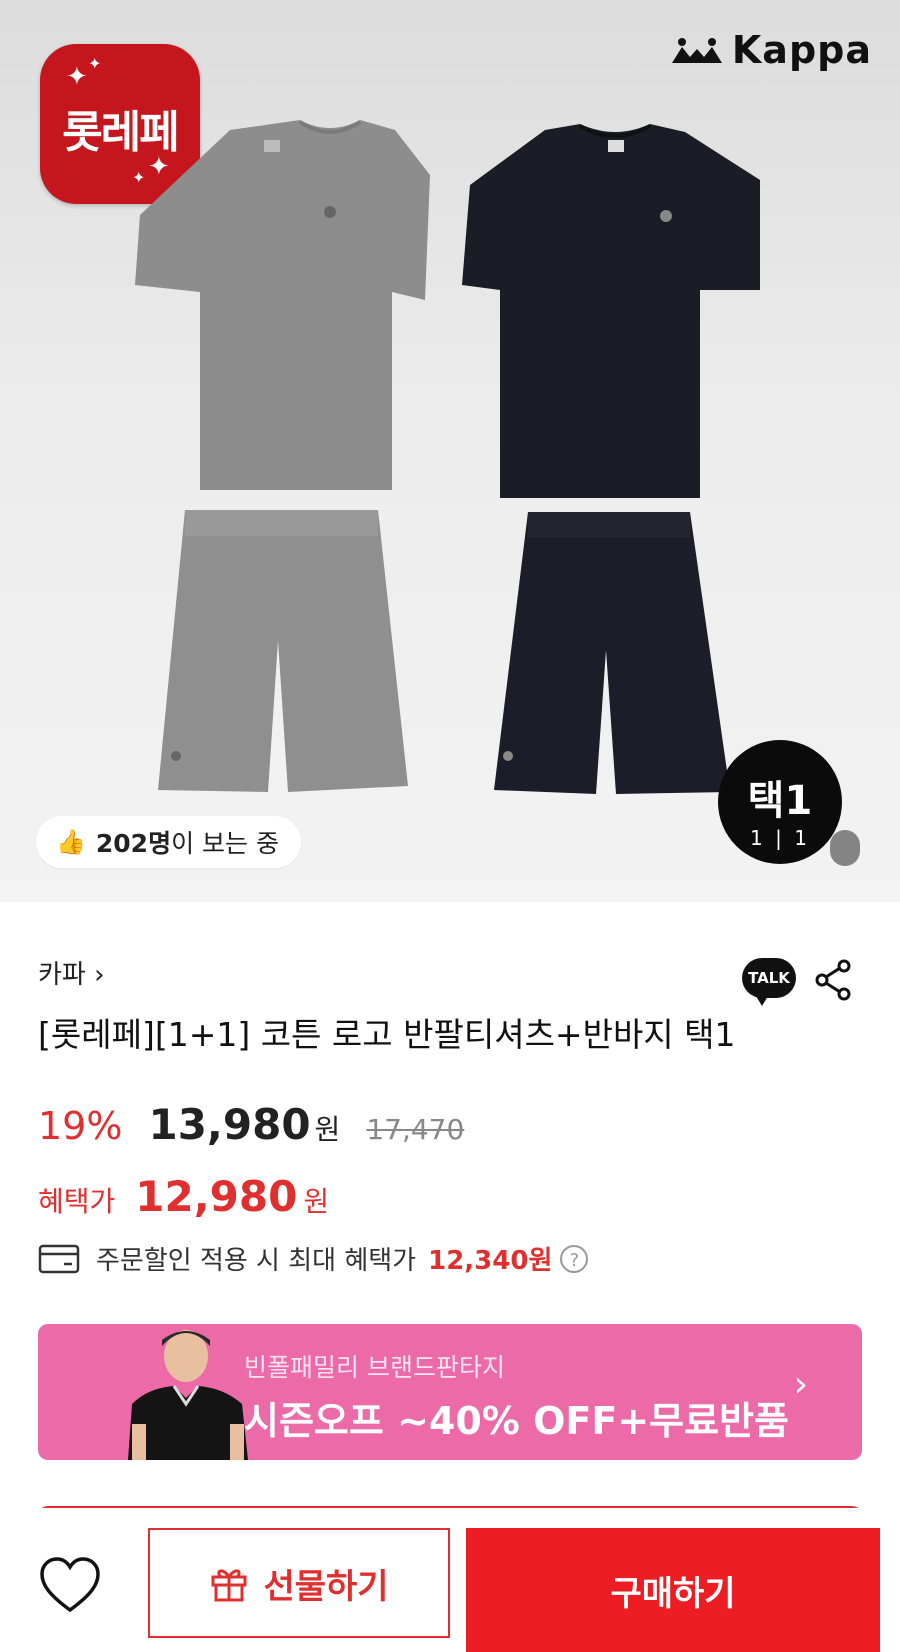 The height and width of the screenshot is (1652, 900). Describe the element at coordinates (316, 1201) in the screenshot. I see `benefit-currency: 원` at that location.